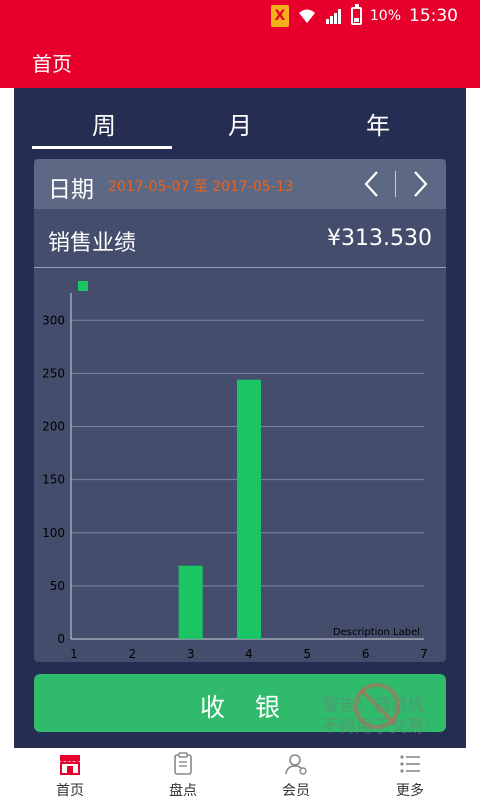  What do you see at coordinates (356, 14) in the screenshot?
I see `battery-icon` at bounding box center [356, 14].